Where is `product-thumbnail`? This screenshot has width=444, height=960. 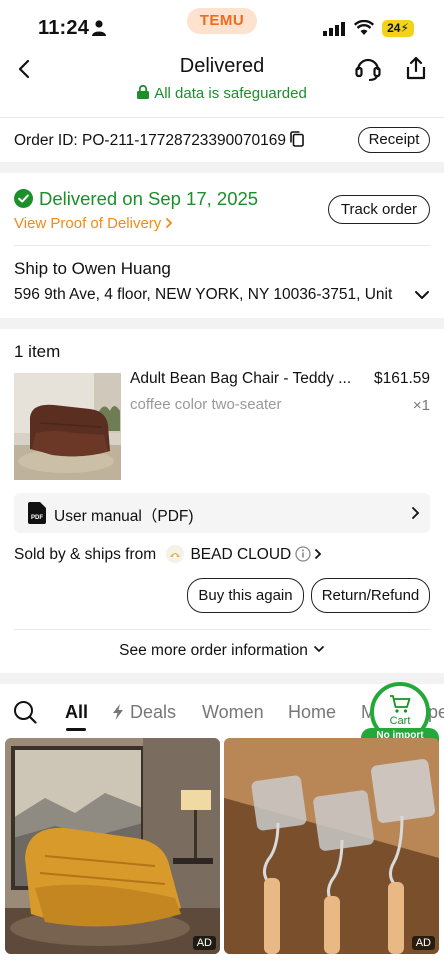
product-thumbnail is located at coordinates (67, 426).